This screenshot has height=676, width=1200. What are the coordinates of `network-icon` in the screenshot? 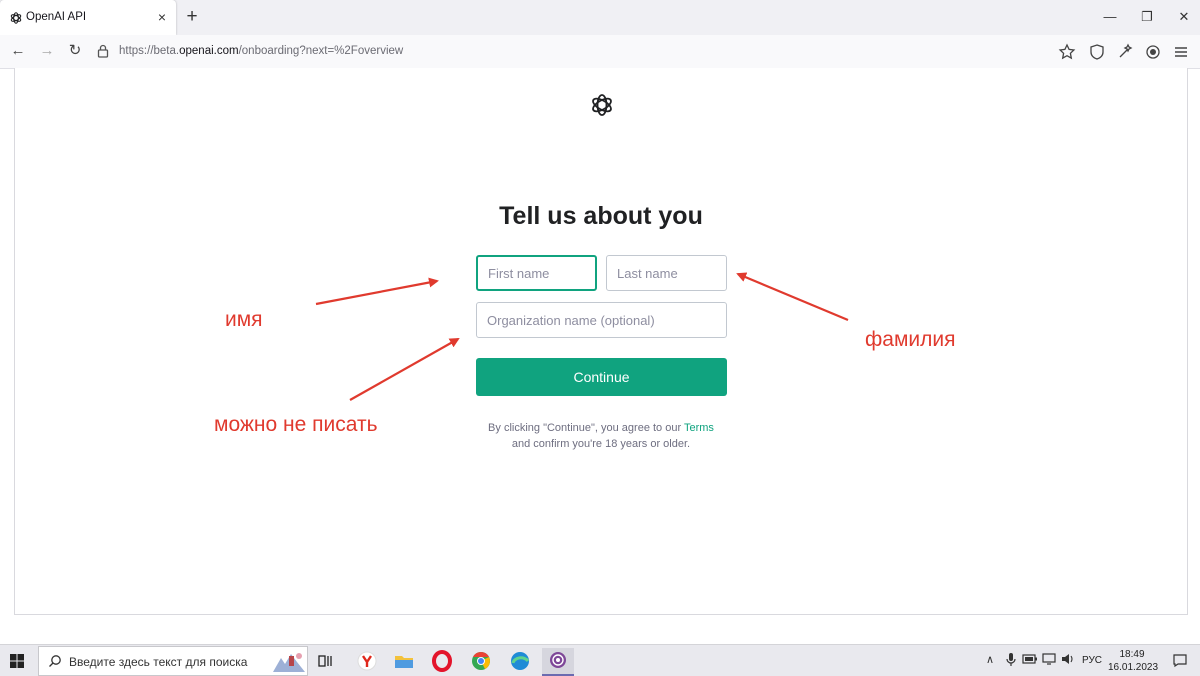 It's located at (1050, 659).